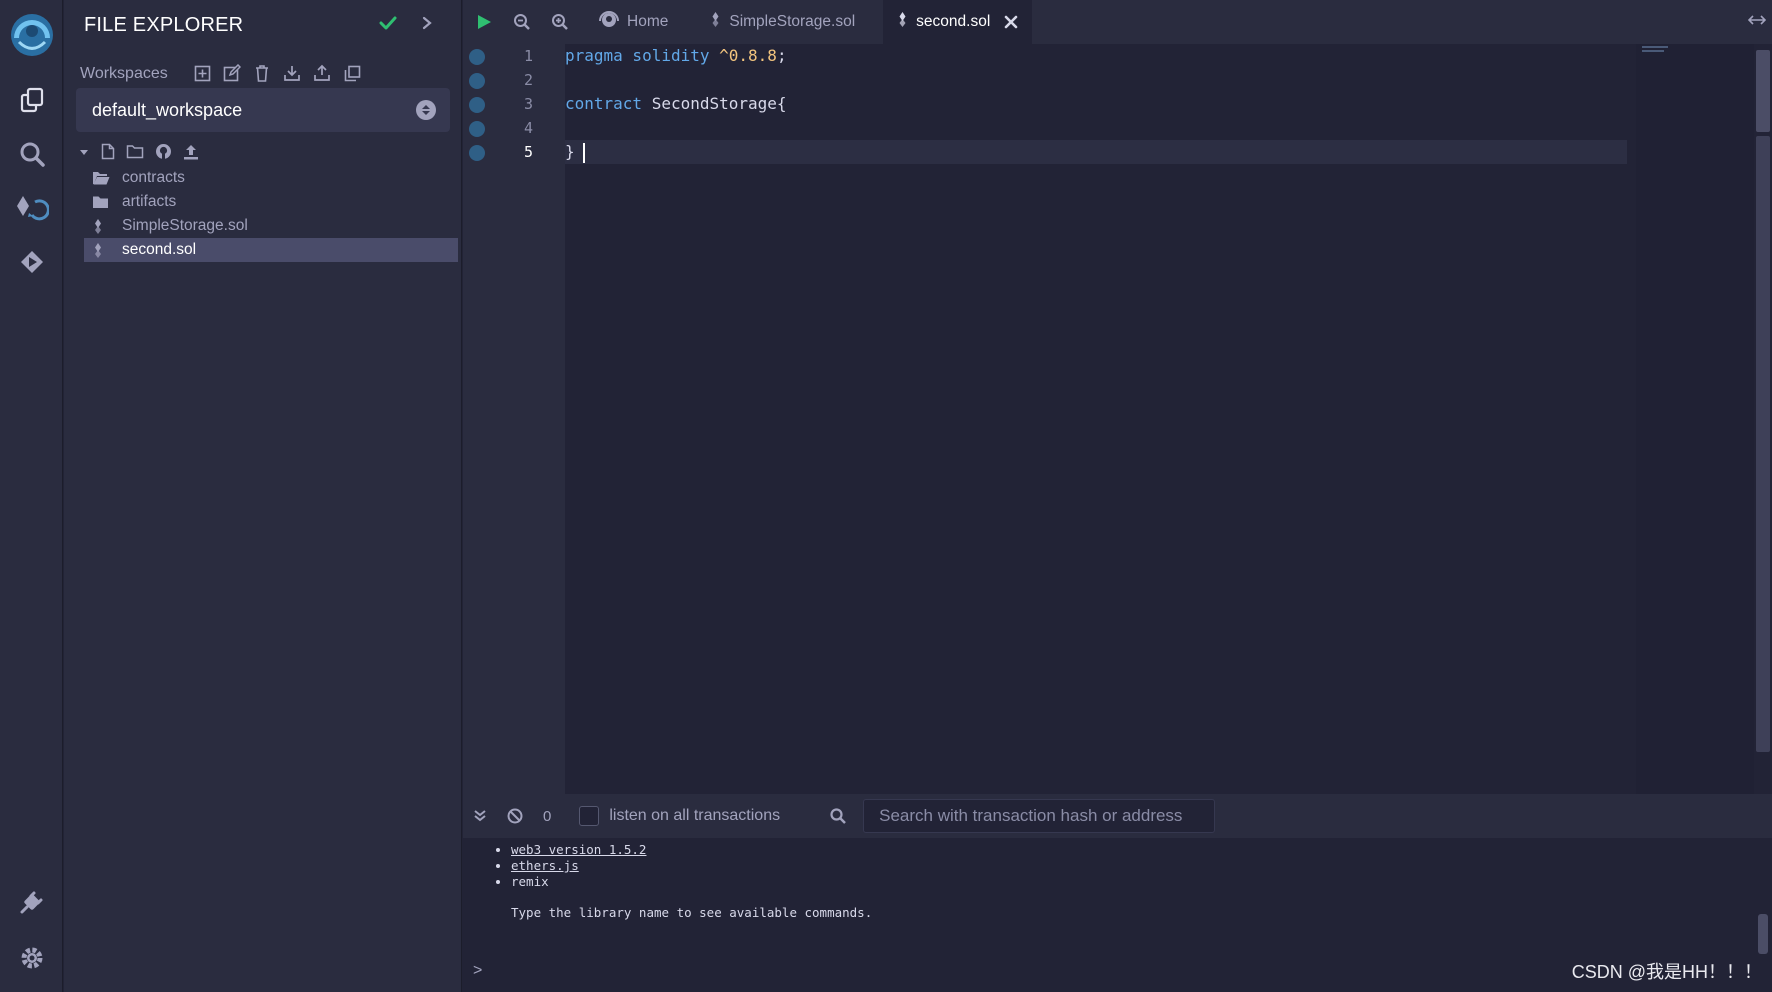 The width and height of the screenshot is (1772, 992). I want to click on terminal-toolbar: 0 listen on all transactions, so click(1117, 816).